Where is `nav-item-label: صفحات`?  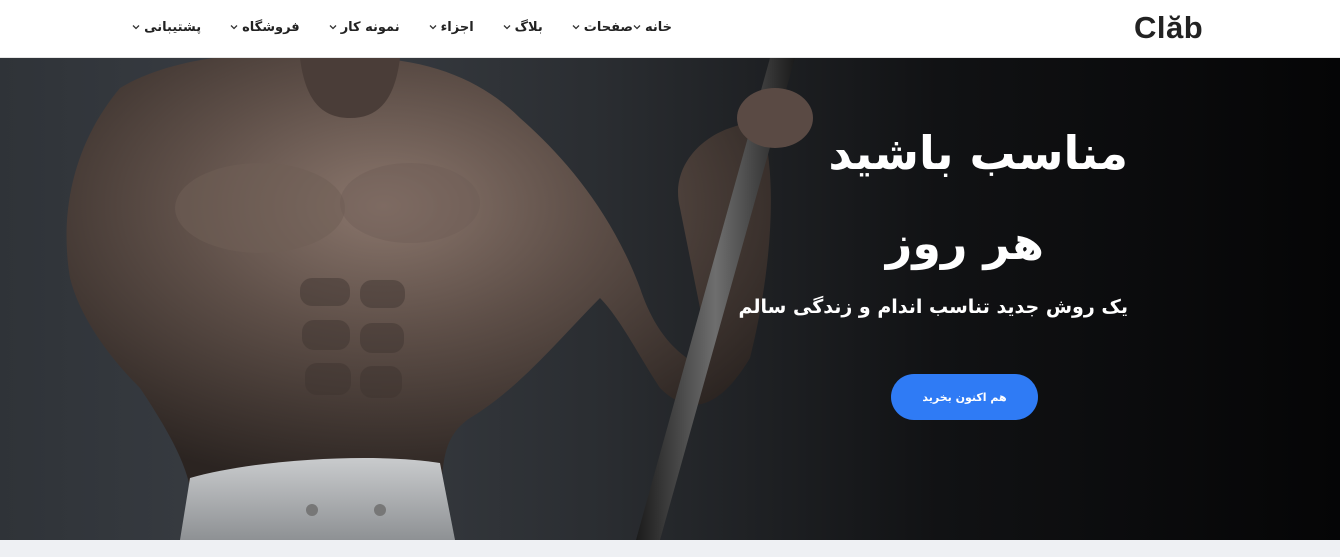
nav-item-label: صفحات is located at coordinates (608, 27).